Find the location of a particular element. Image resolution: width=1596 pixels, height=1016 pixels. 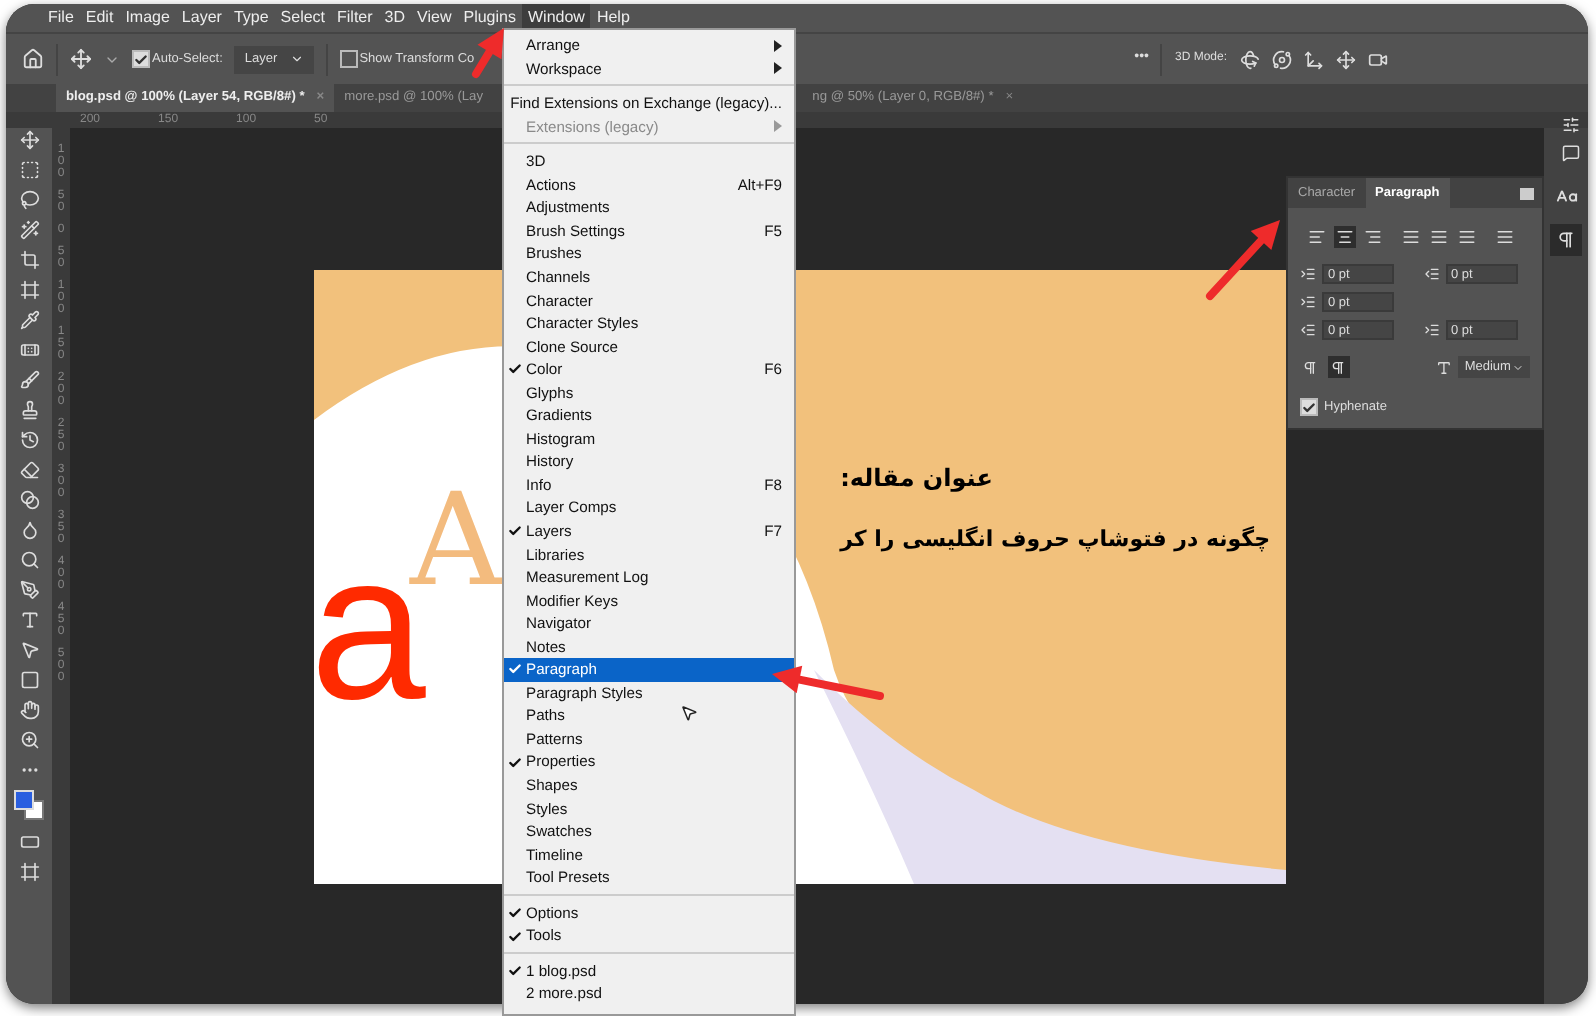

submenu-arrow-icon is located at coordinates (778, 126).